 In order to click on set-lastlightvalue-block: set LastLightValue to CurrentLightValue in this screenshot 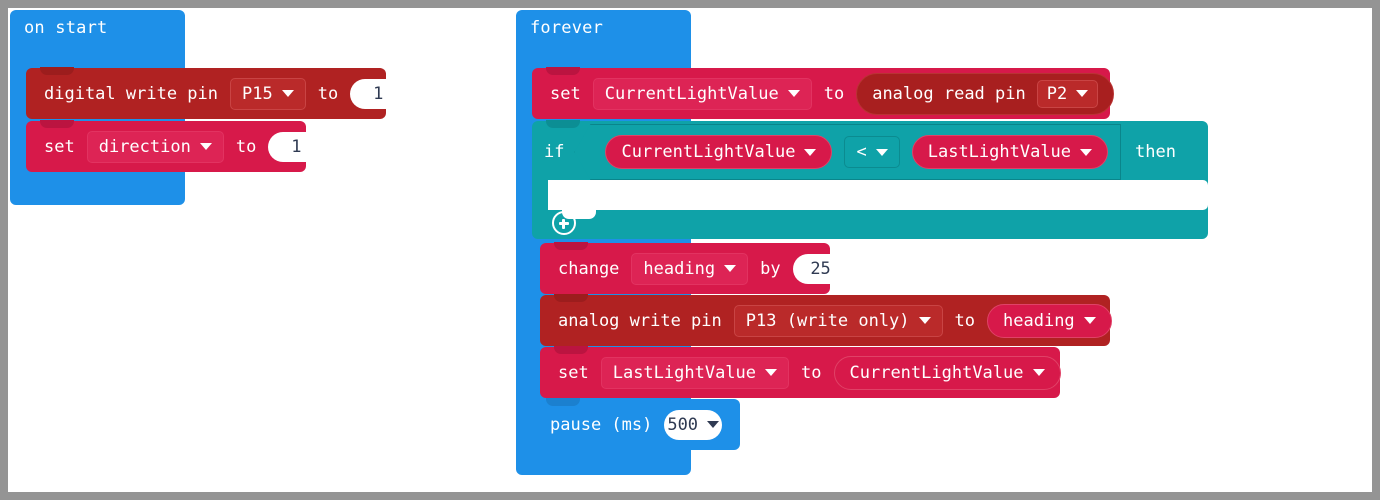, I will do `click(800, 372)`.